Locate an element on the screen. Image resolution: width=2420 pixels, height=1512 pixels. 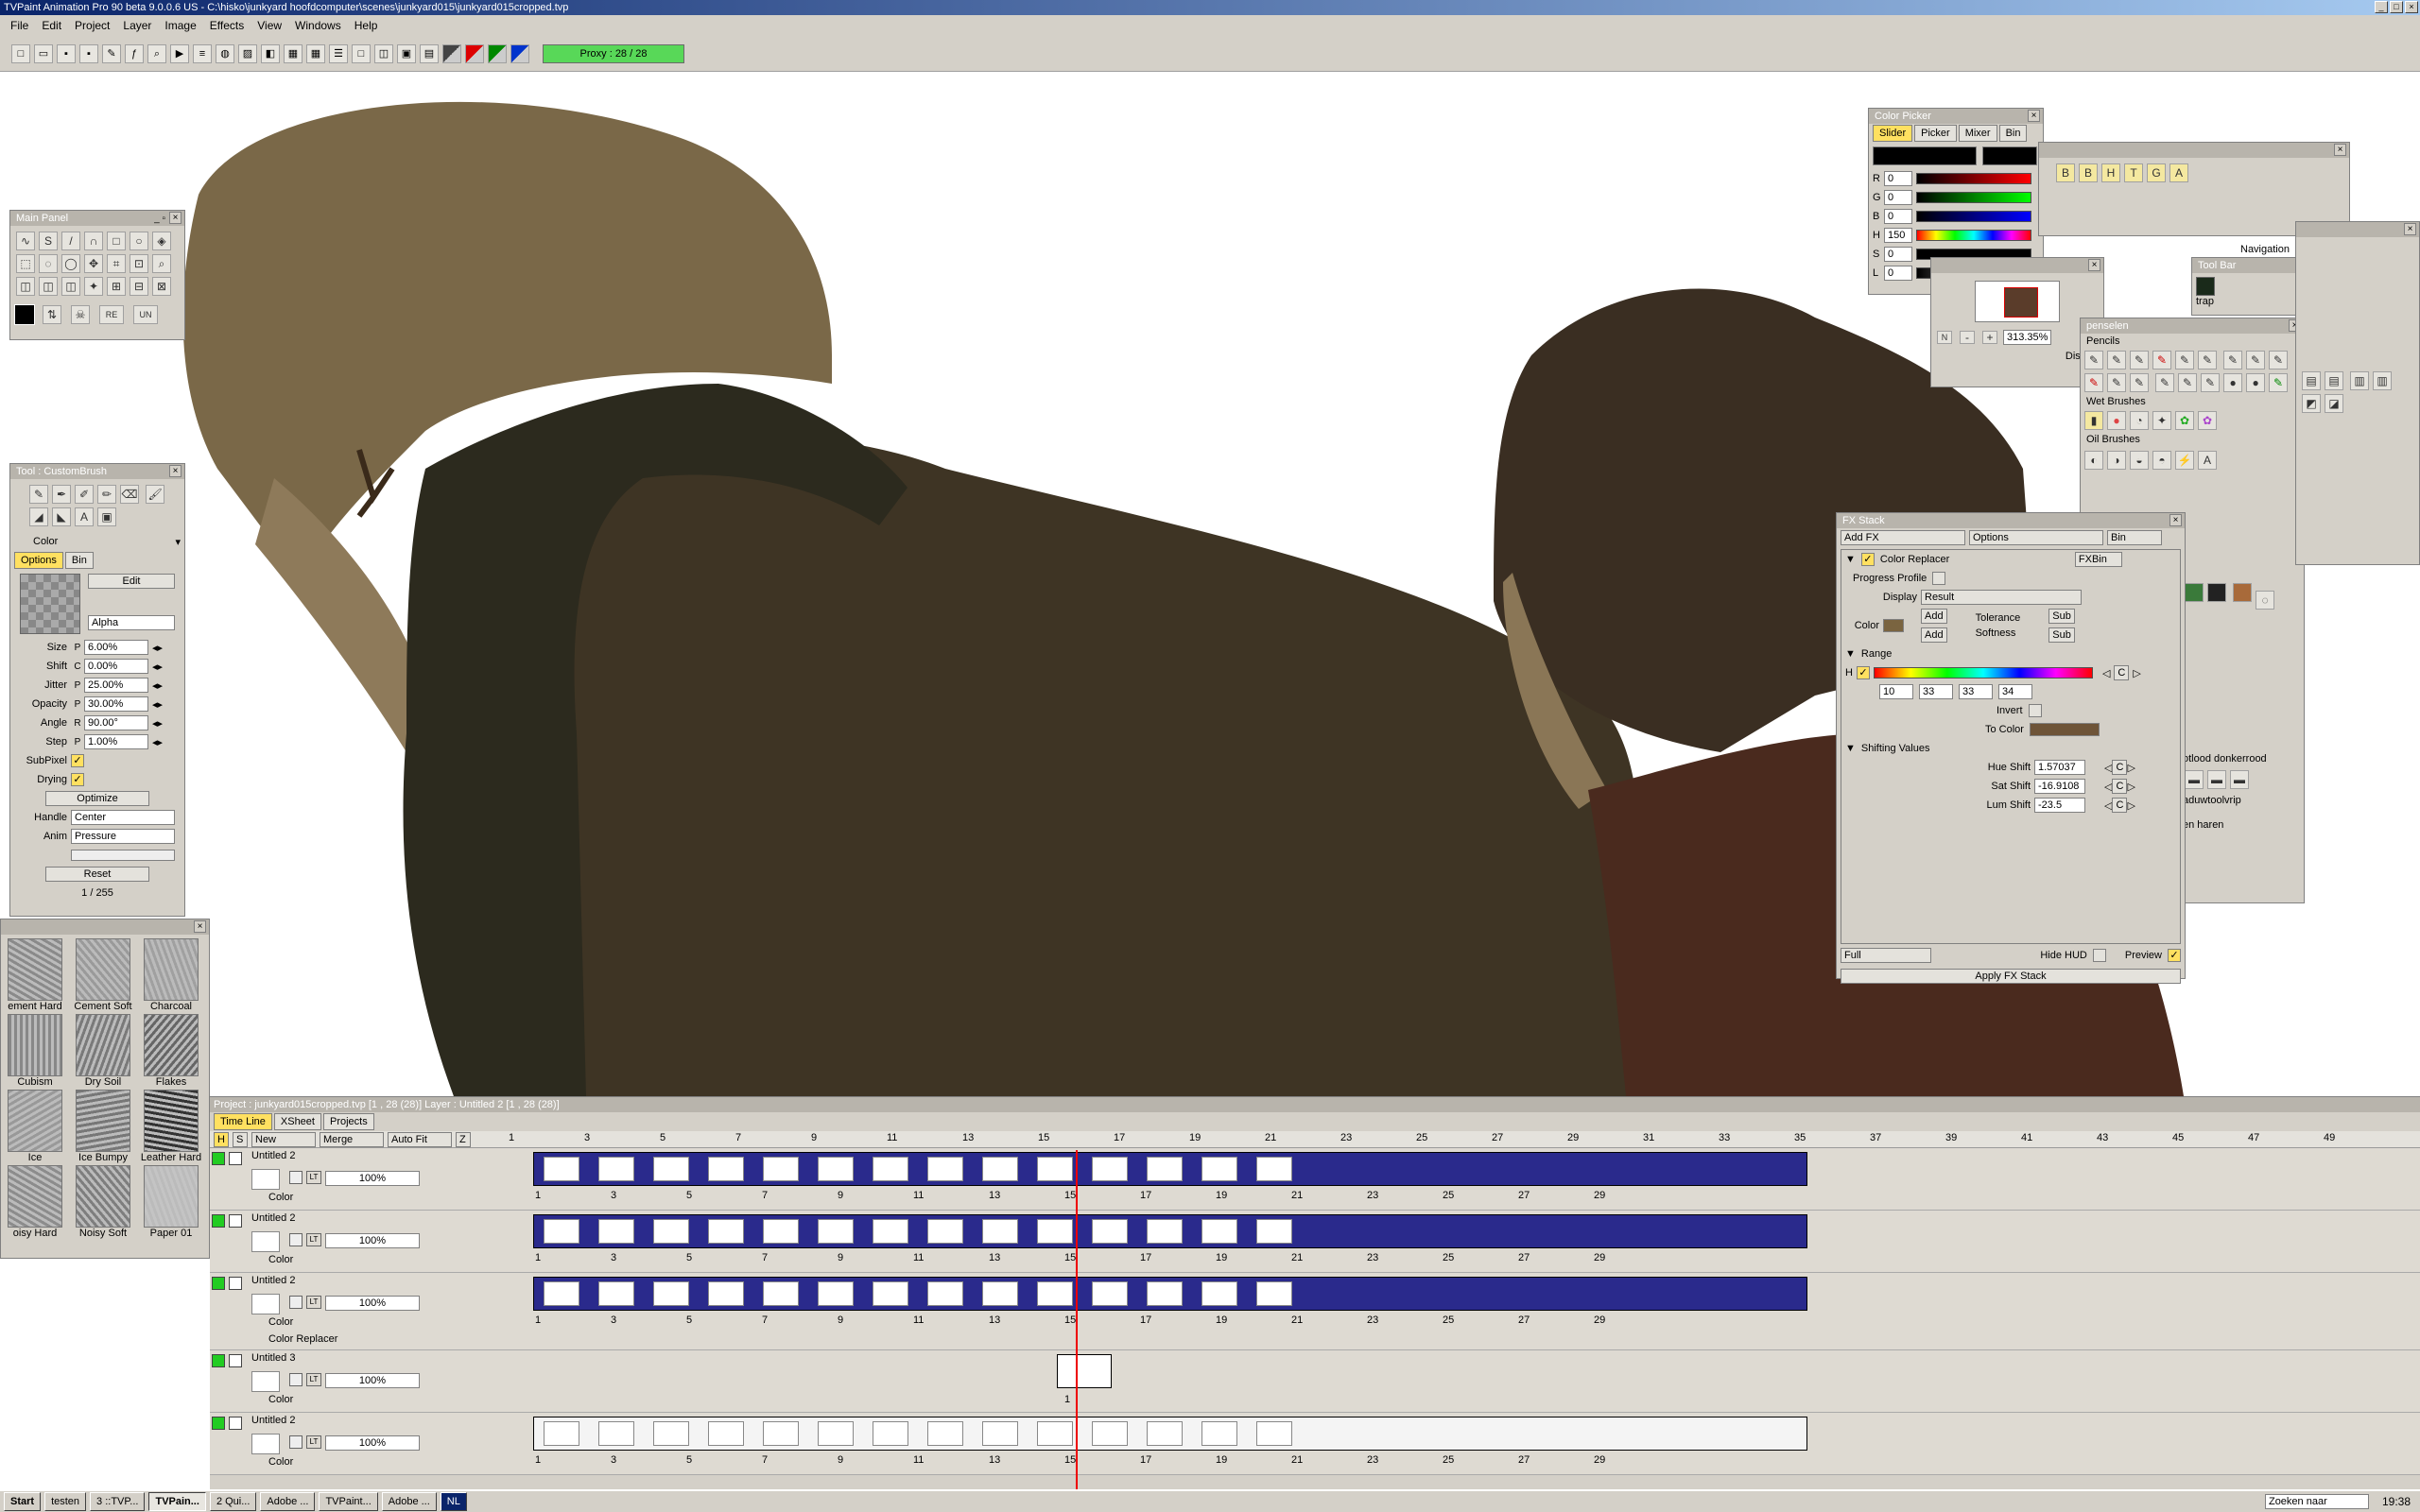
rectangle-icon: □ is located at coordinates (116, 241).